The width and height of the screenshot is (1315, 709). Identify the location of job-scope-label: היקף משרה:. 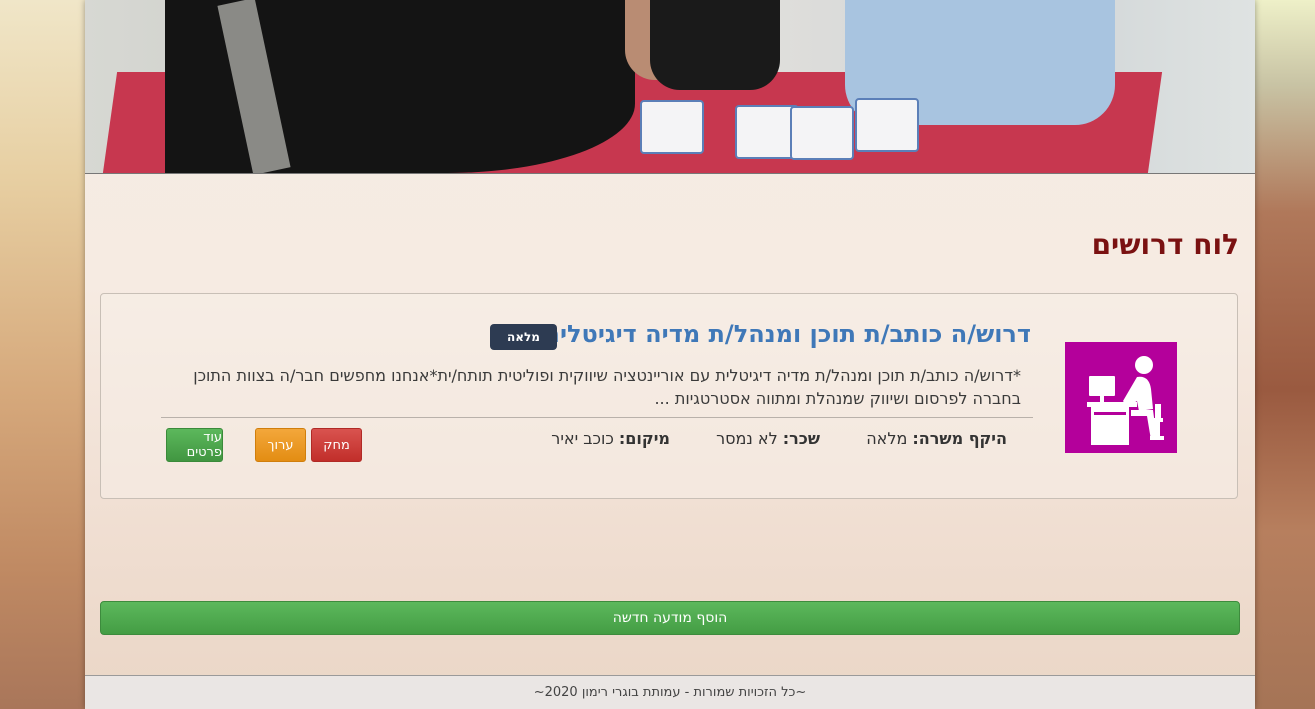
(959, 438).